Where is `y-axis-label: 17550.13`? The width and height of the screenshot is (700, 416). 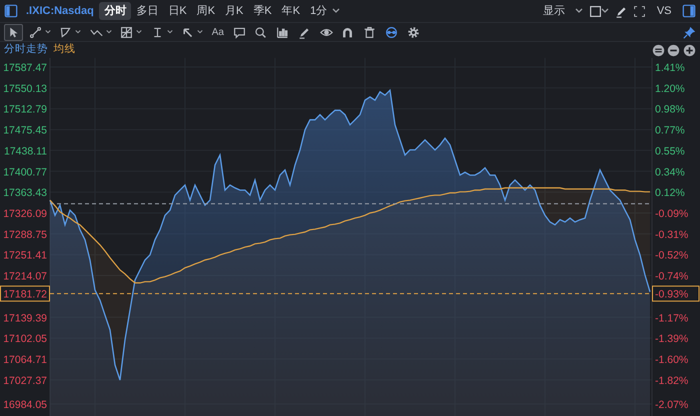 y-axis-label: 17550.13 is located at coordinates (25, 88).